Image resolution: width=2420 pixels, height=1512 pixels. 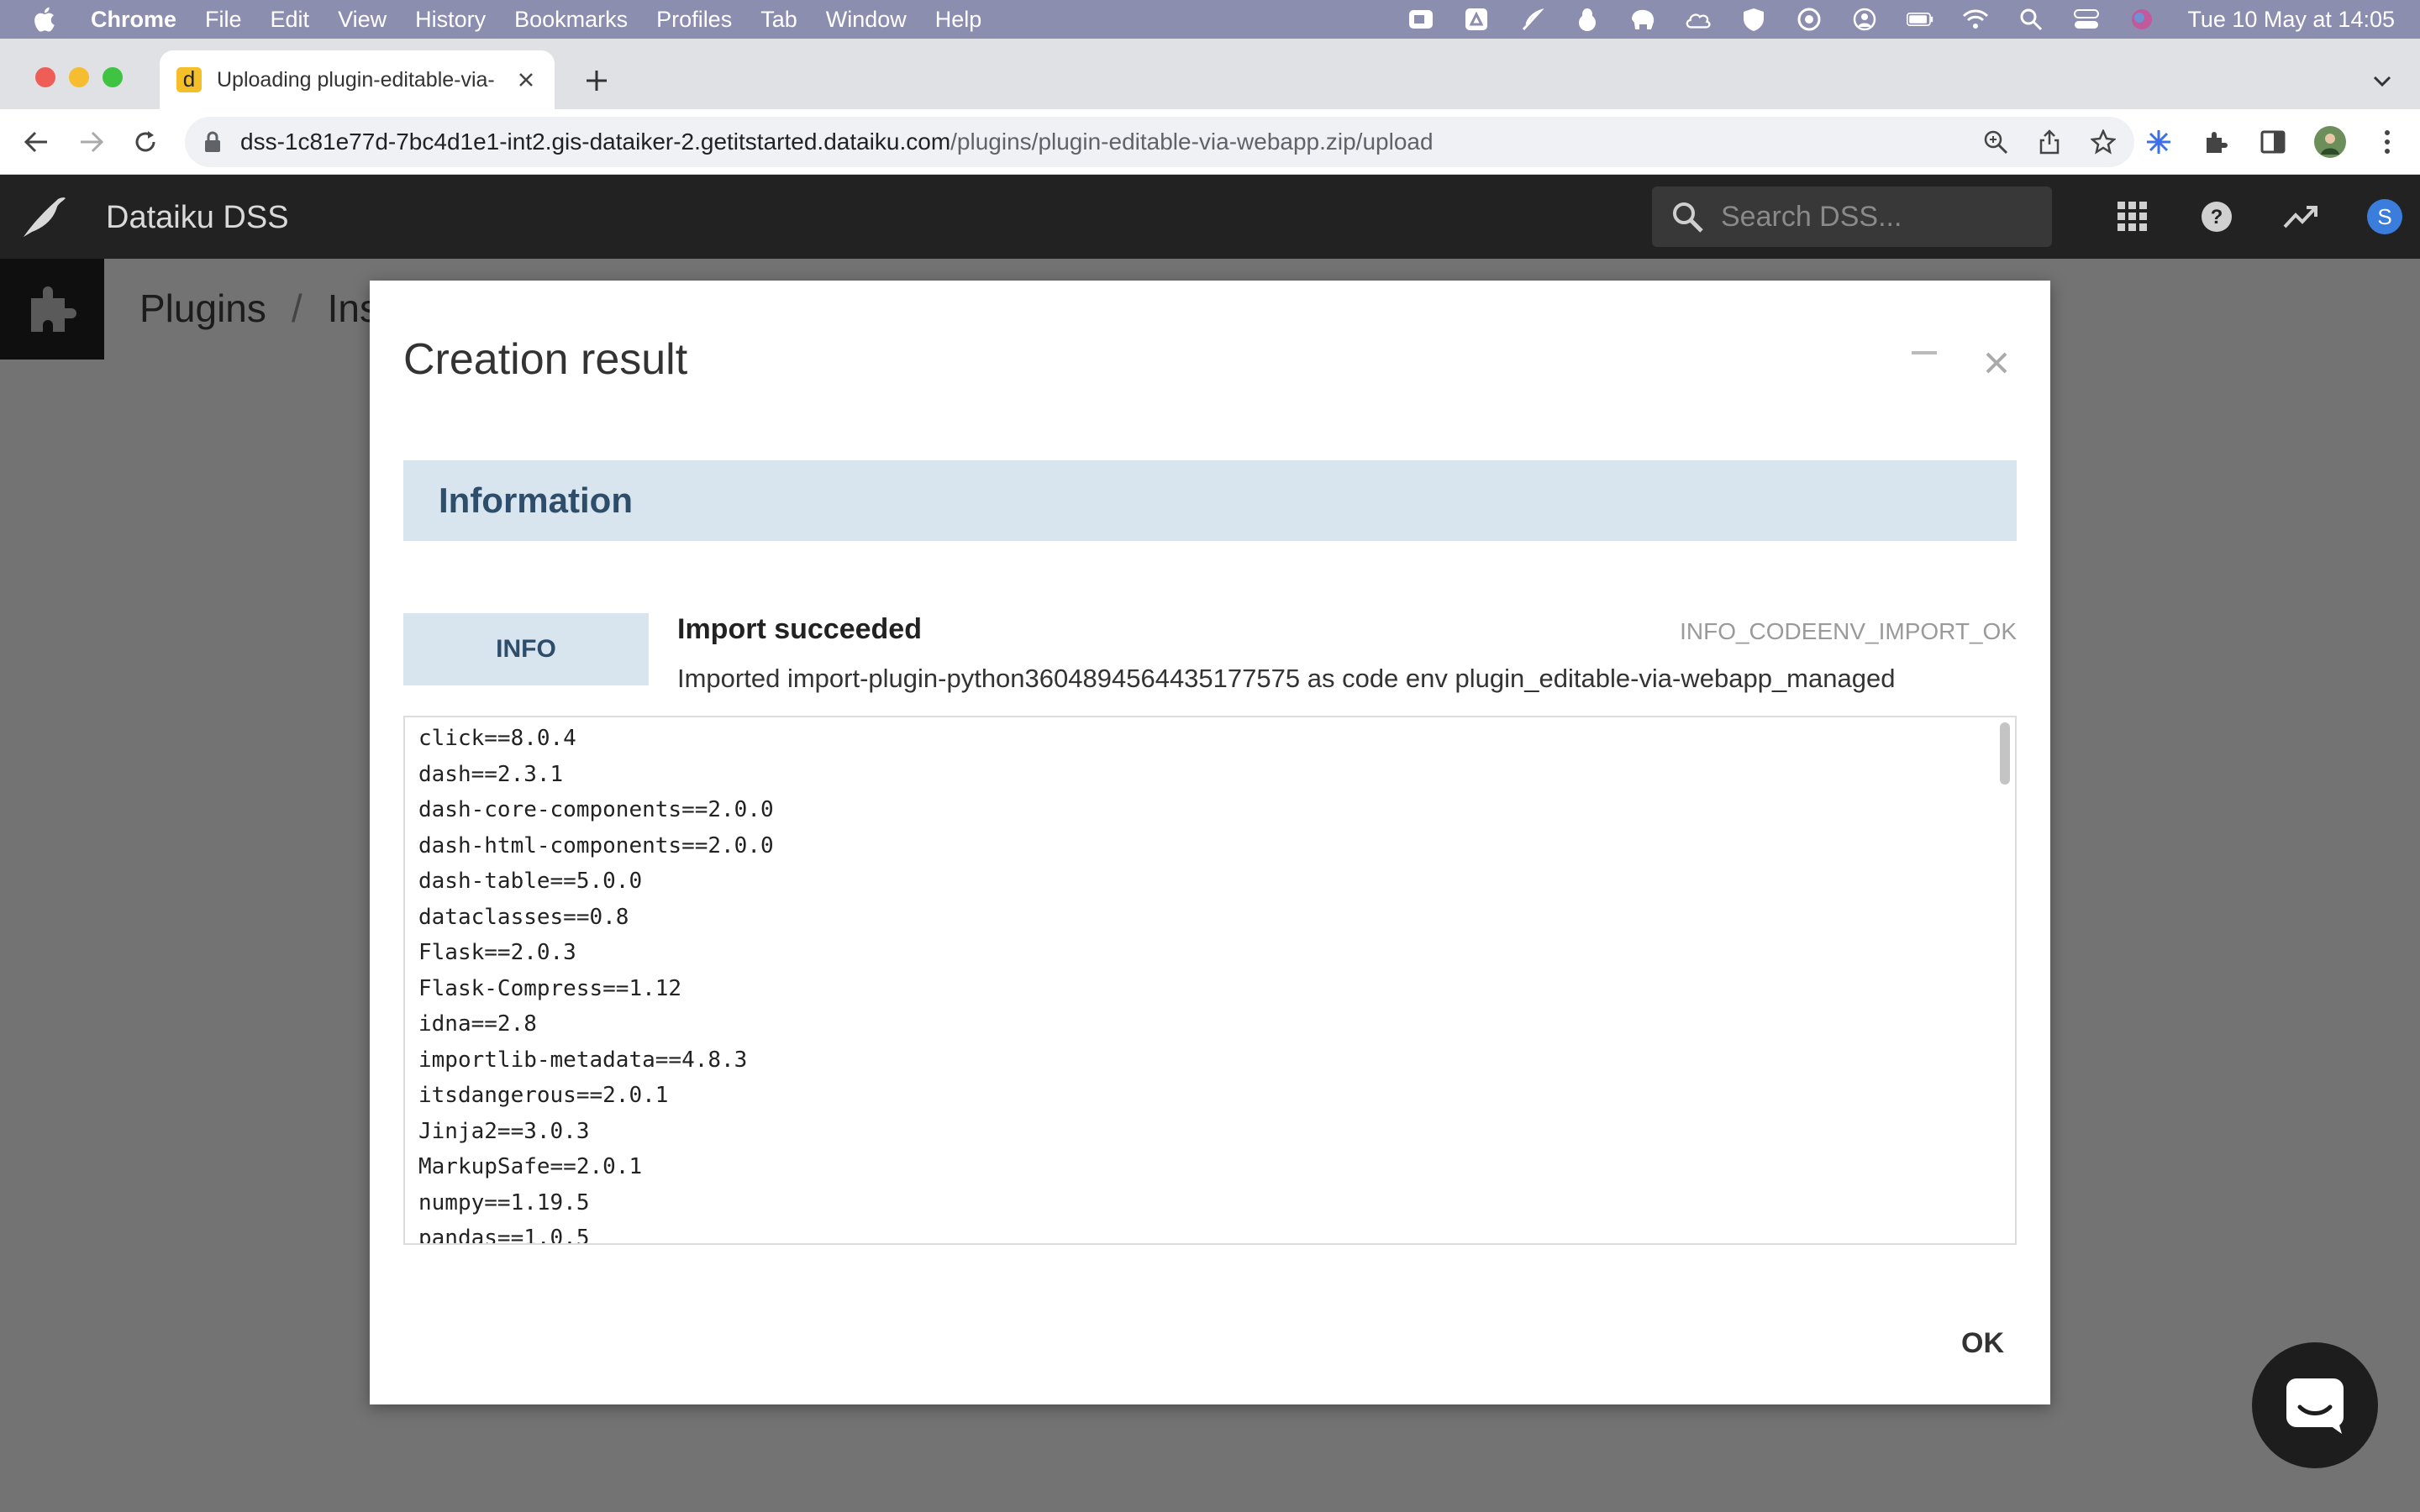 I want to click on dss-header: Dataiku DSS ? S, so click(x=1210, y=217).